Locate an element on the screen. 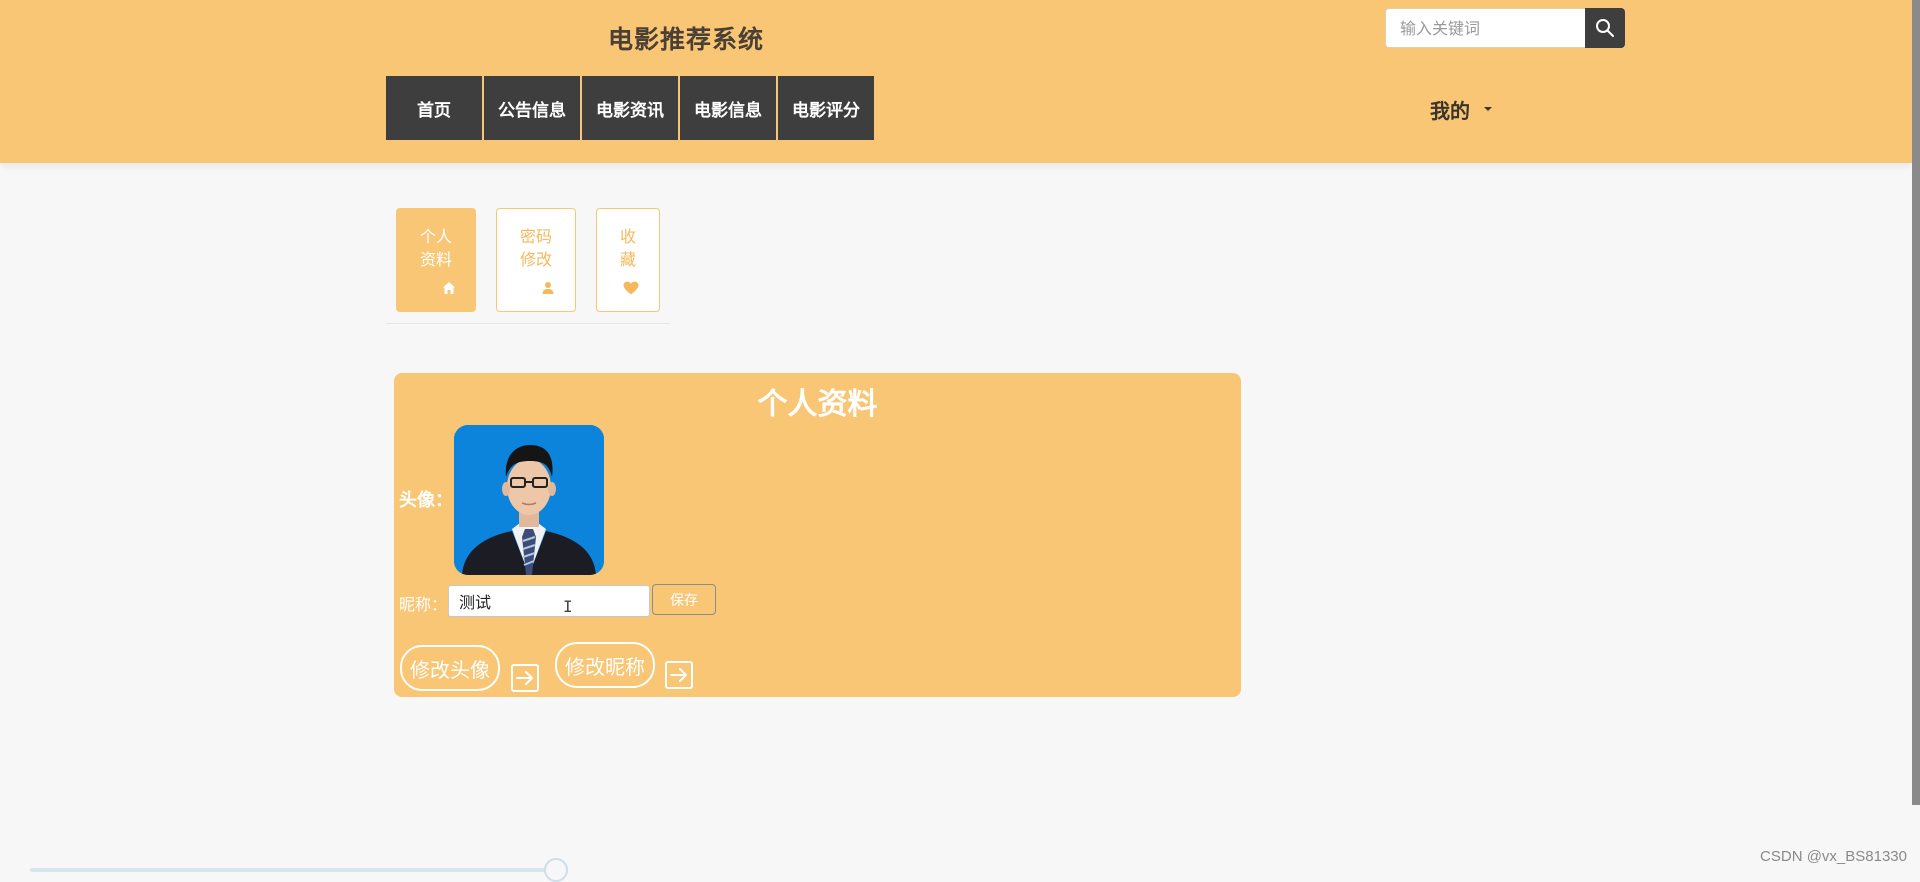 Image resolution: width=1920 pixels, height=882 pixels. user-menu-label: 我的 is located at coordinates (1450, 110).